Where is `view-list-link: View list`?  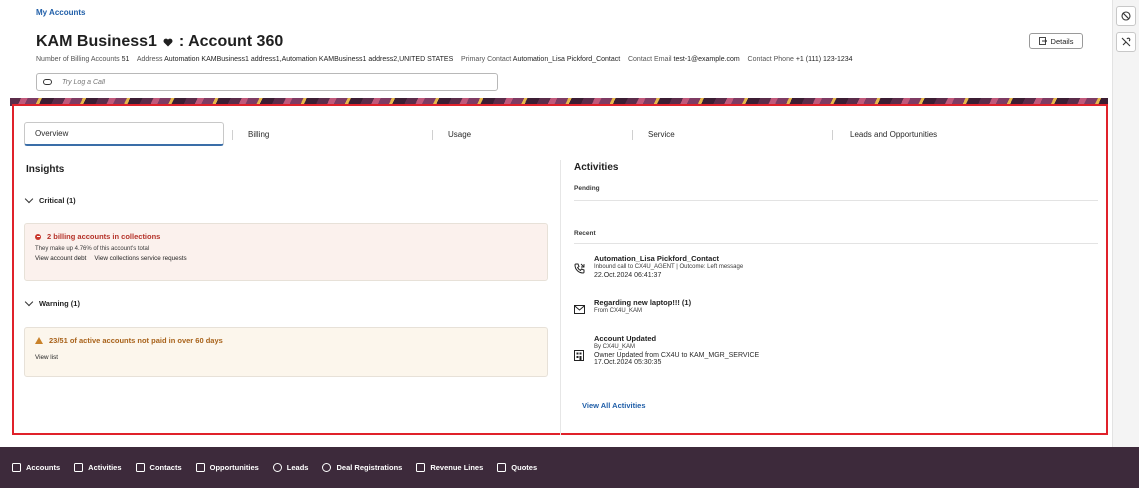
view-list-link: View list is located at coordinates (46, 357).